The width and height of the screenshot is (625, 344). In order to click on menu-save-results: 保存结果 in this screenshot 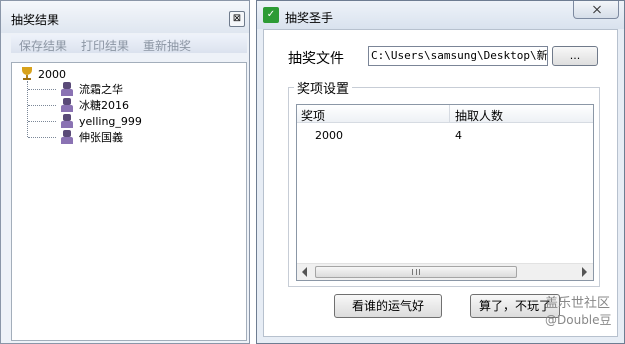, I will do `click(43, 45)`.